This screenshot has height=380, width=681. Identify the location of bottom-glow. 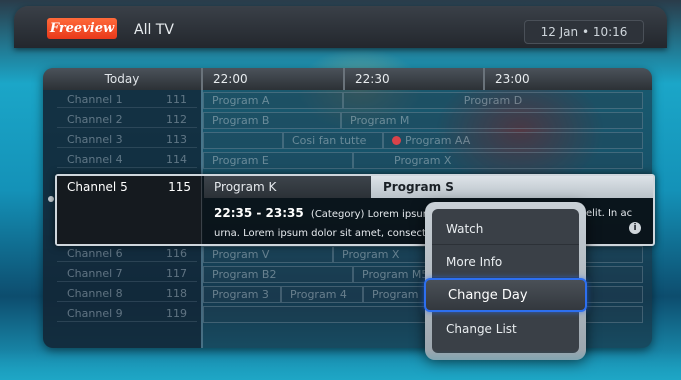
(340, 365).